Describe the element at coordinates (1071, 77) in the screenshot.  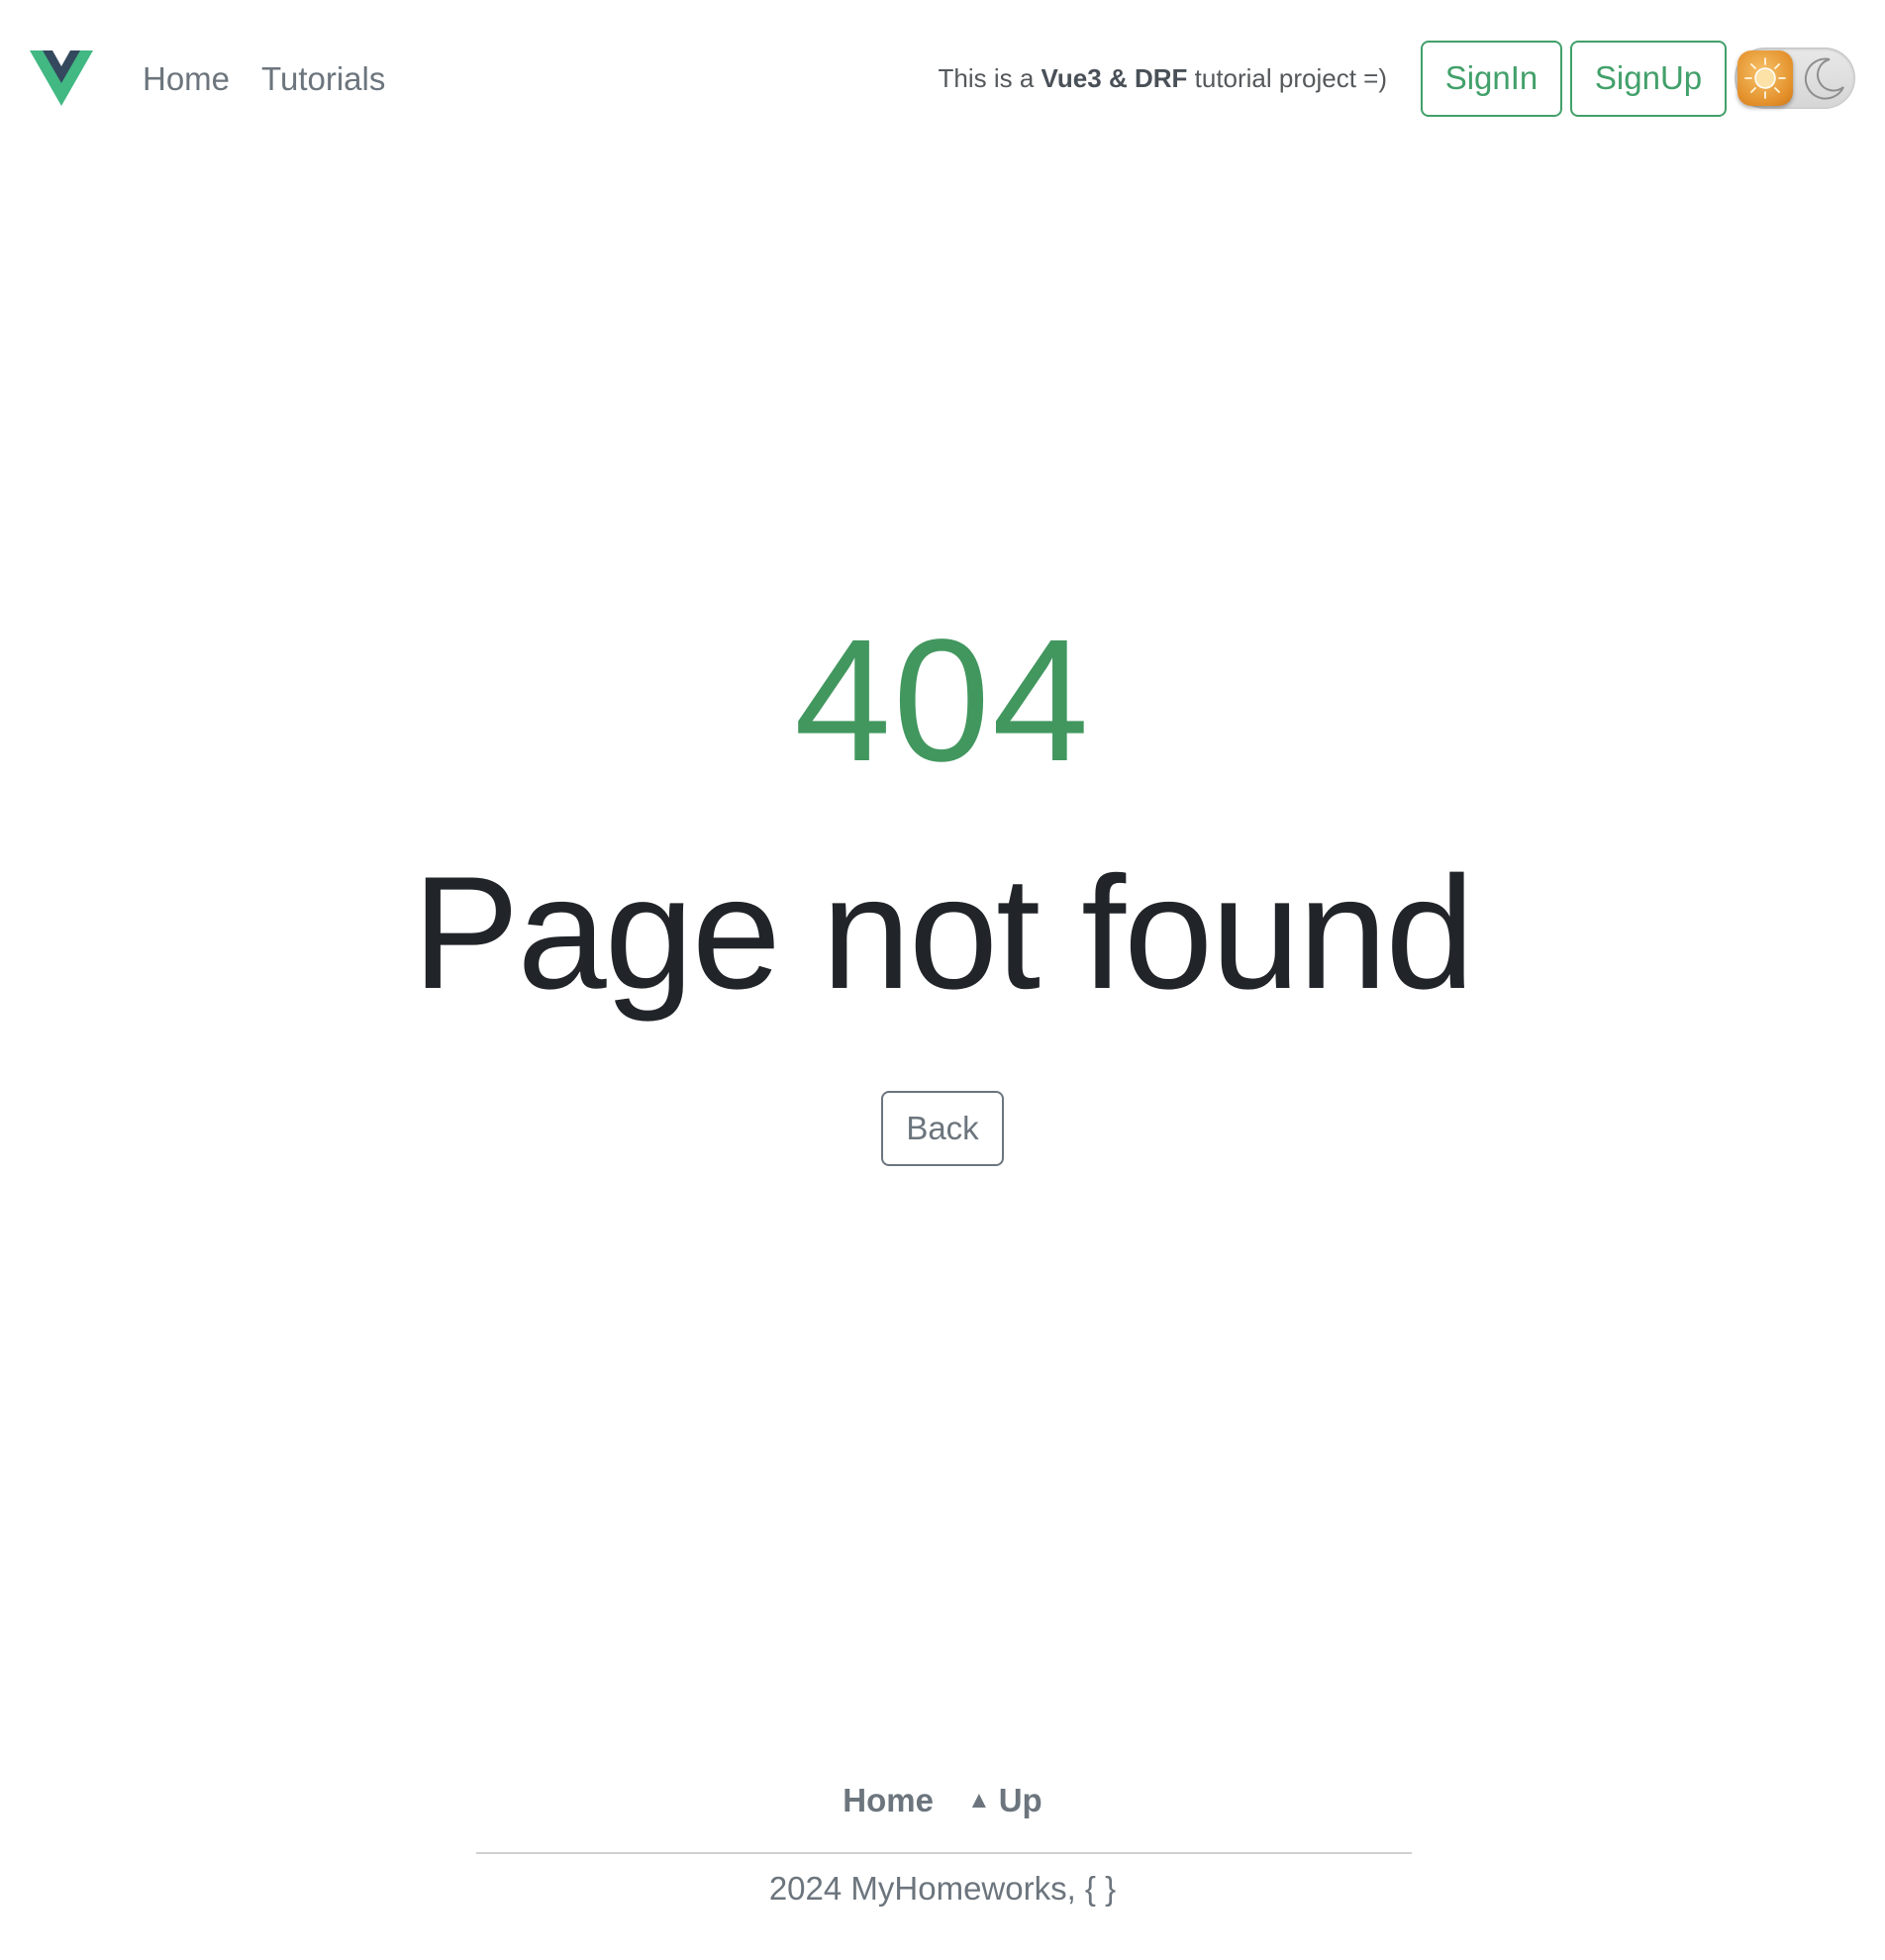
I see `tagline-vue3: Vue3` at that location.